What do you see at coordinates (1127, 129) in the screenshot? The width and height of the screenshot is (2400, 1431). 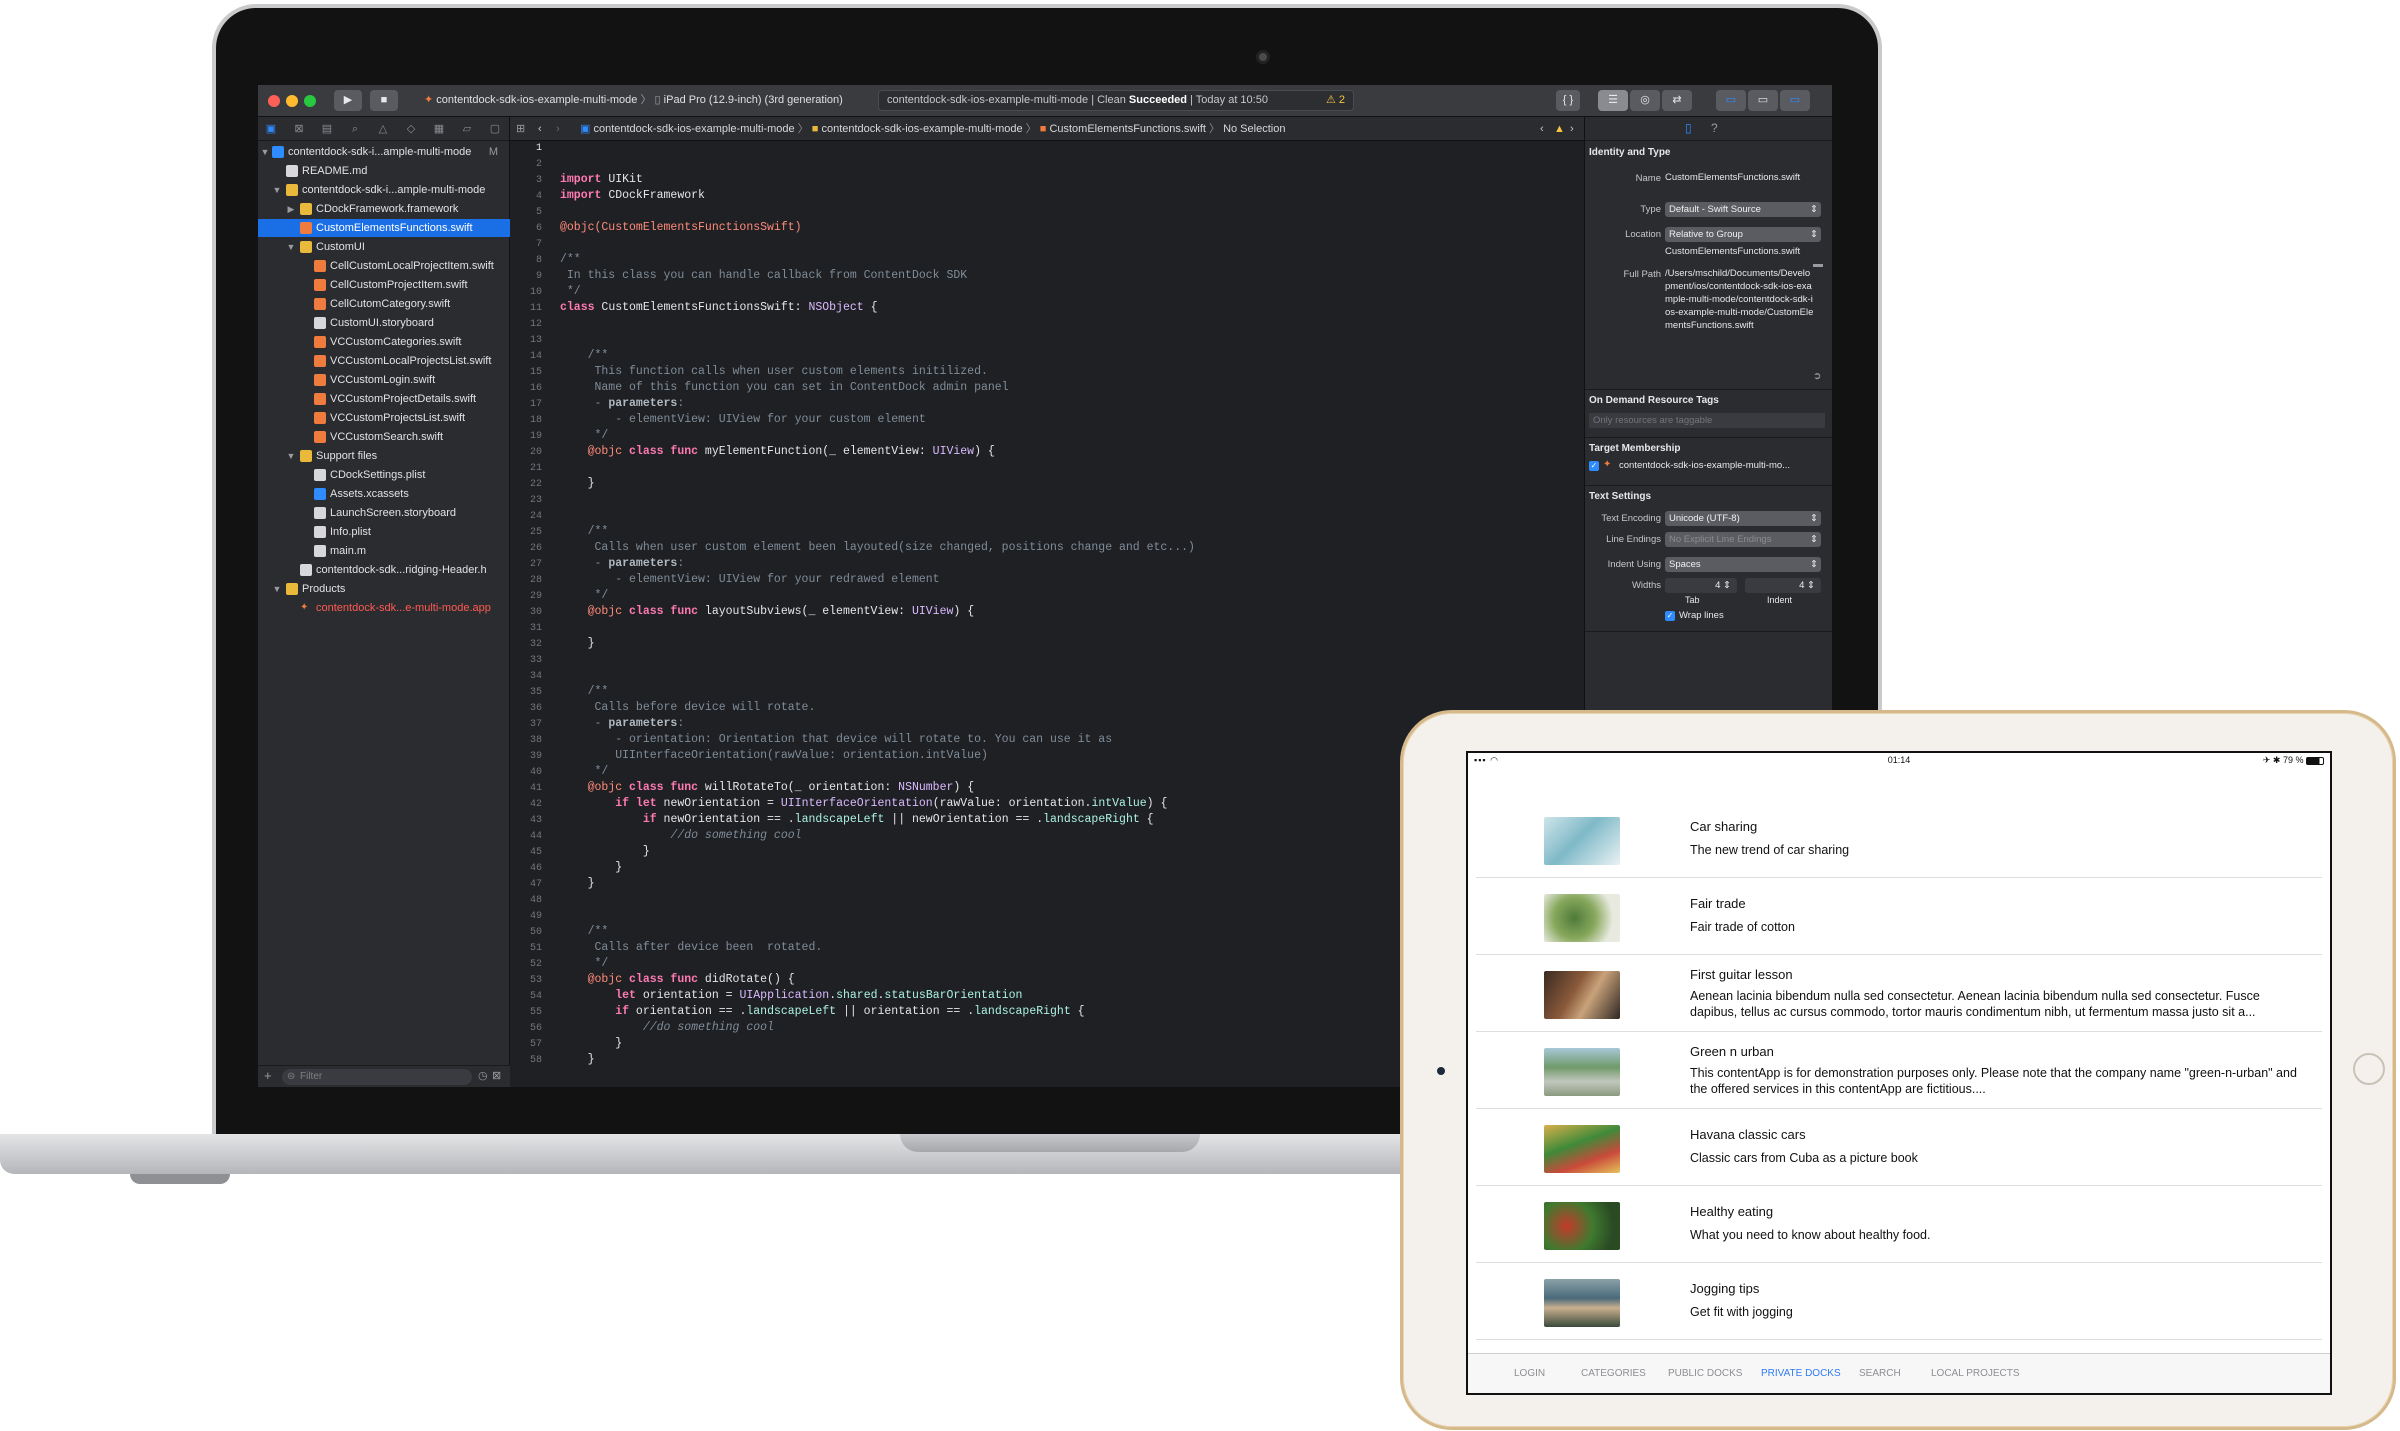 I see `jumpbar-file: CustomElementsFunctions.swift` at bounding box center [1127, 129].